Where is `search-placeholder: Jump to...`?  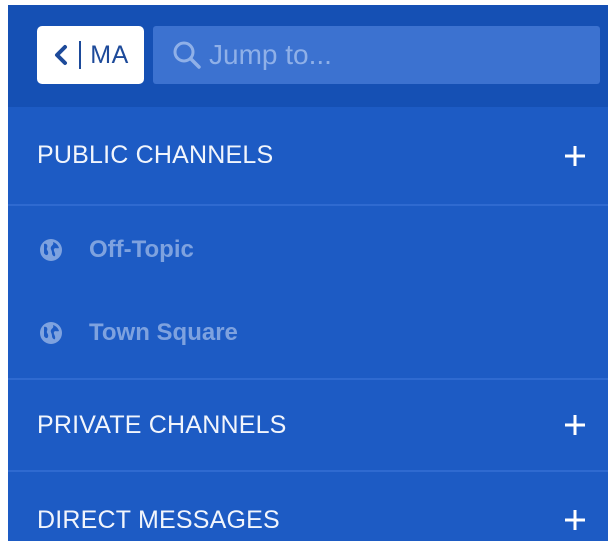 search-placeholder: Jump to... is located at coordinates (270, 54).